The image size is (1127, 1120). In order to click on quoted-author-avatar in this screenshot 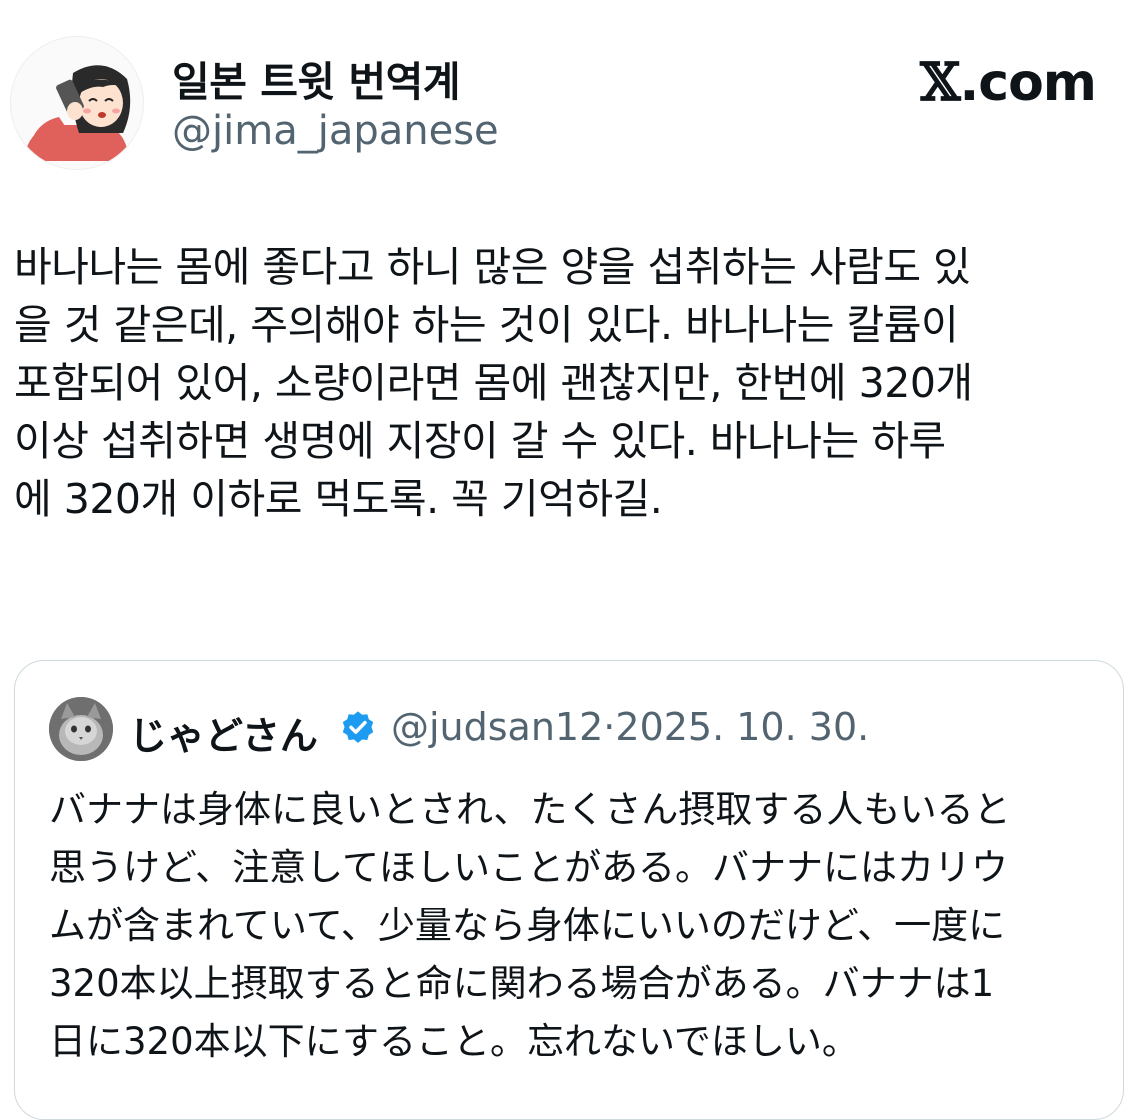, I will do `click(81, 729)`.